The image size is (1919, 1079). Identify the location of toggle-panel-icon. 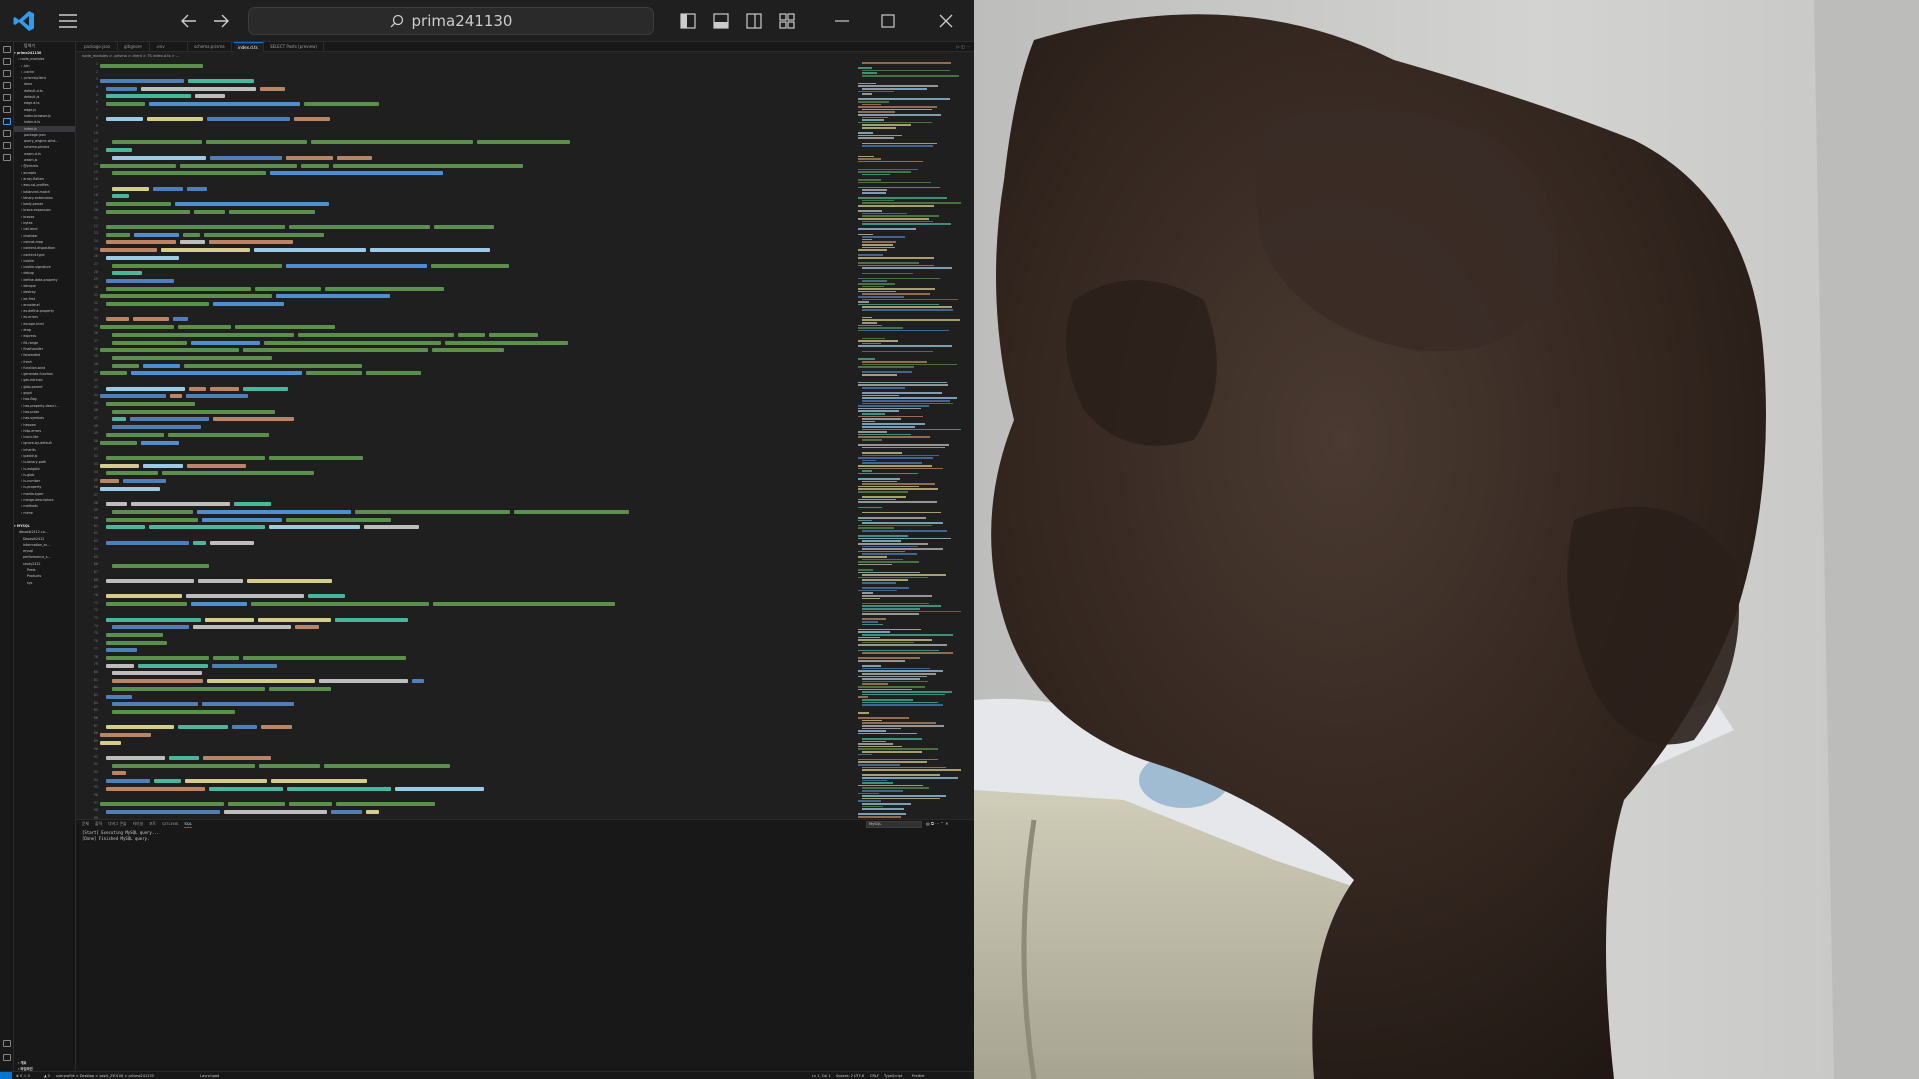
(721, 21).